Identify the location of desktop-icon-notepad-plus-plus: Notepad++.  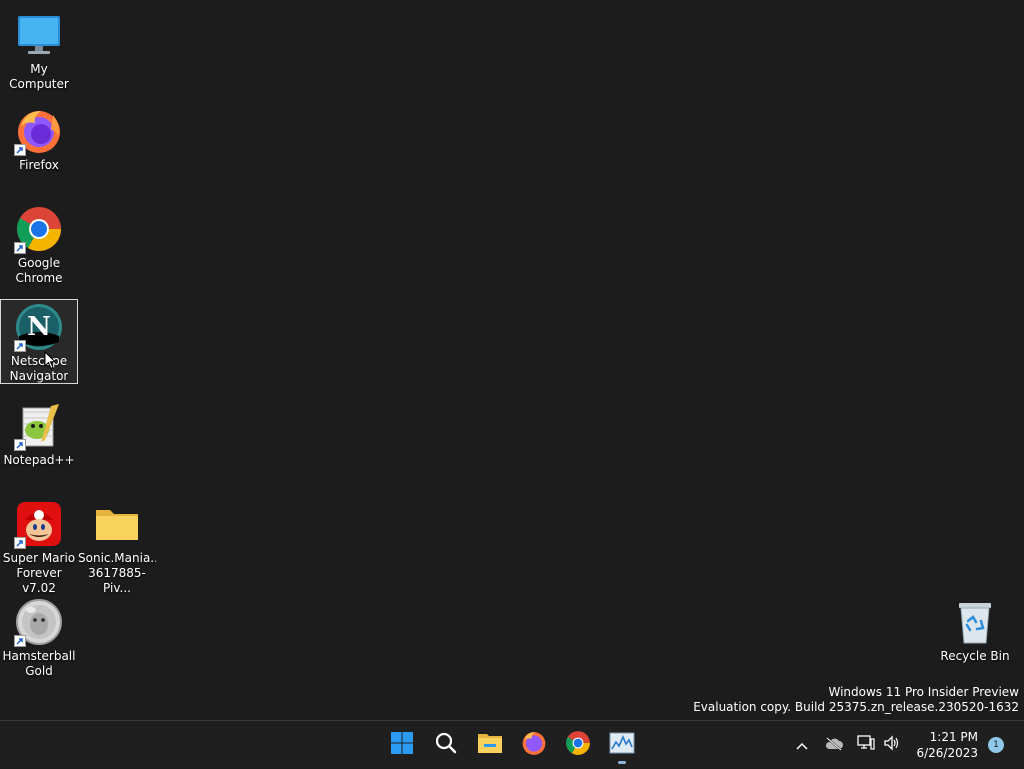
(39, 433).